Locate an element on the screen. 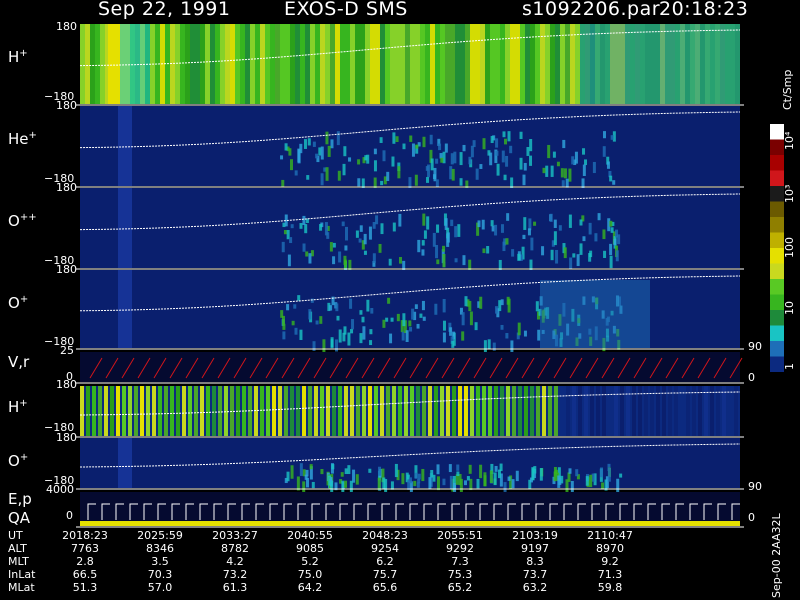 This screenshot has width=800, height=600. panel-label-vr: V,r is located at coordinates (19, 362).